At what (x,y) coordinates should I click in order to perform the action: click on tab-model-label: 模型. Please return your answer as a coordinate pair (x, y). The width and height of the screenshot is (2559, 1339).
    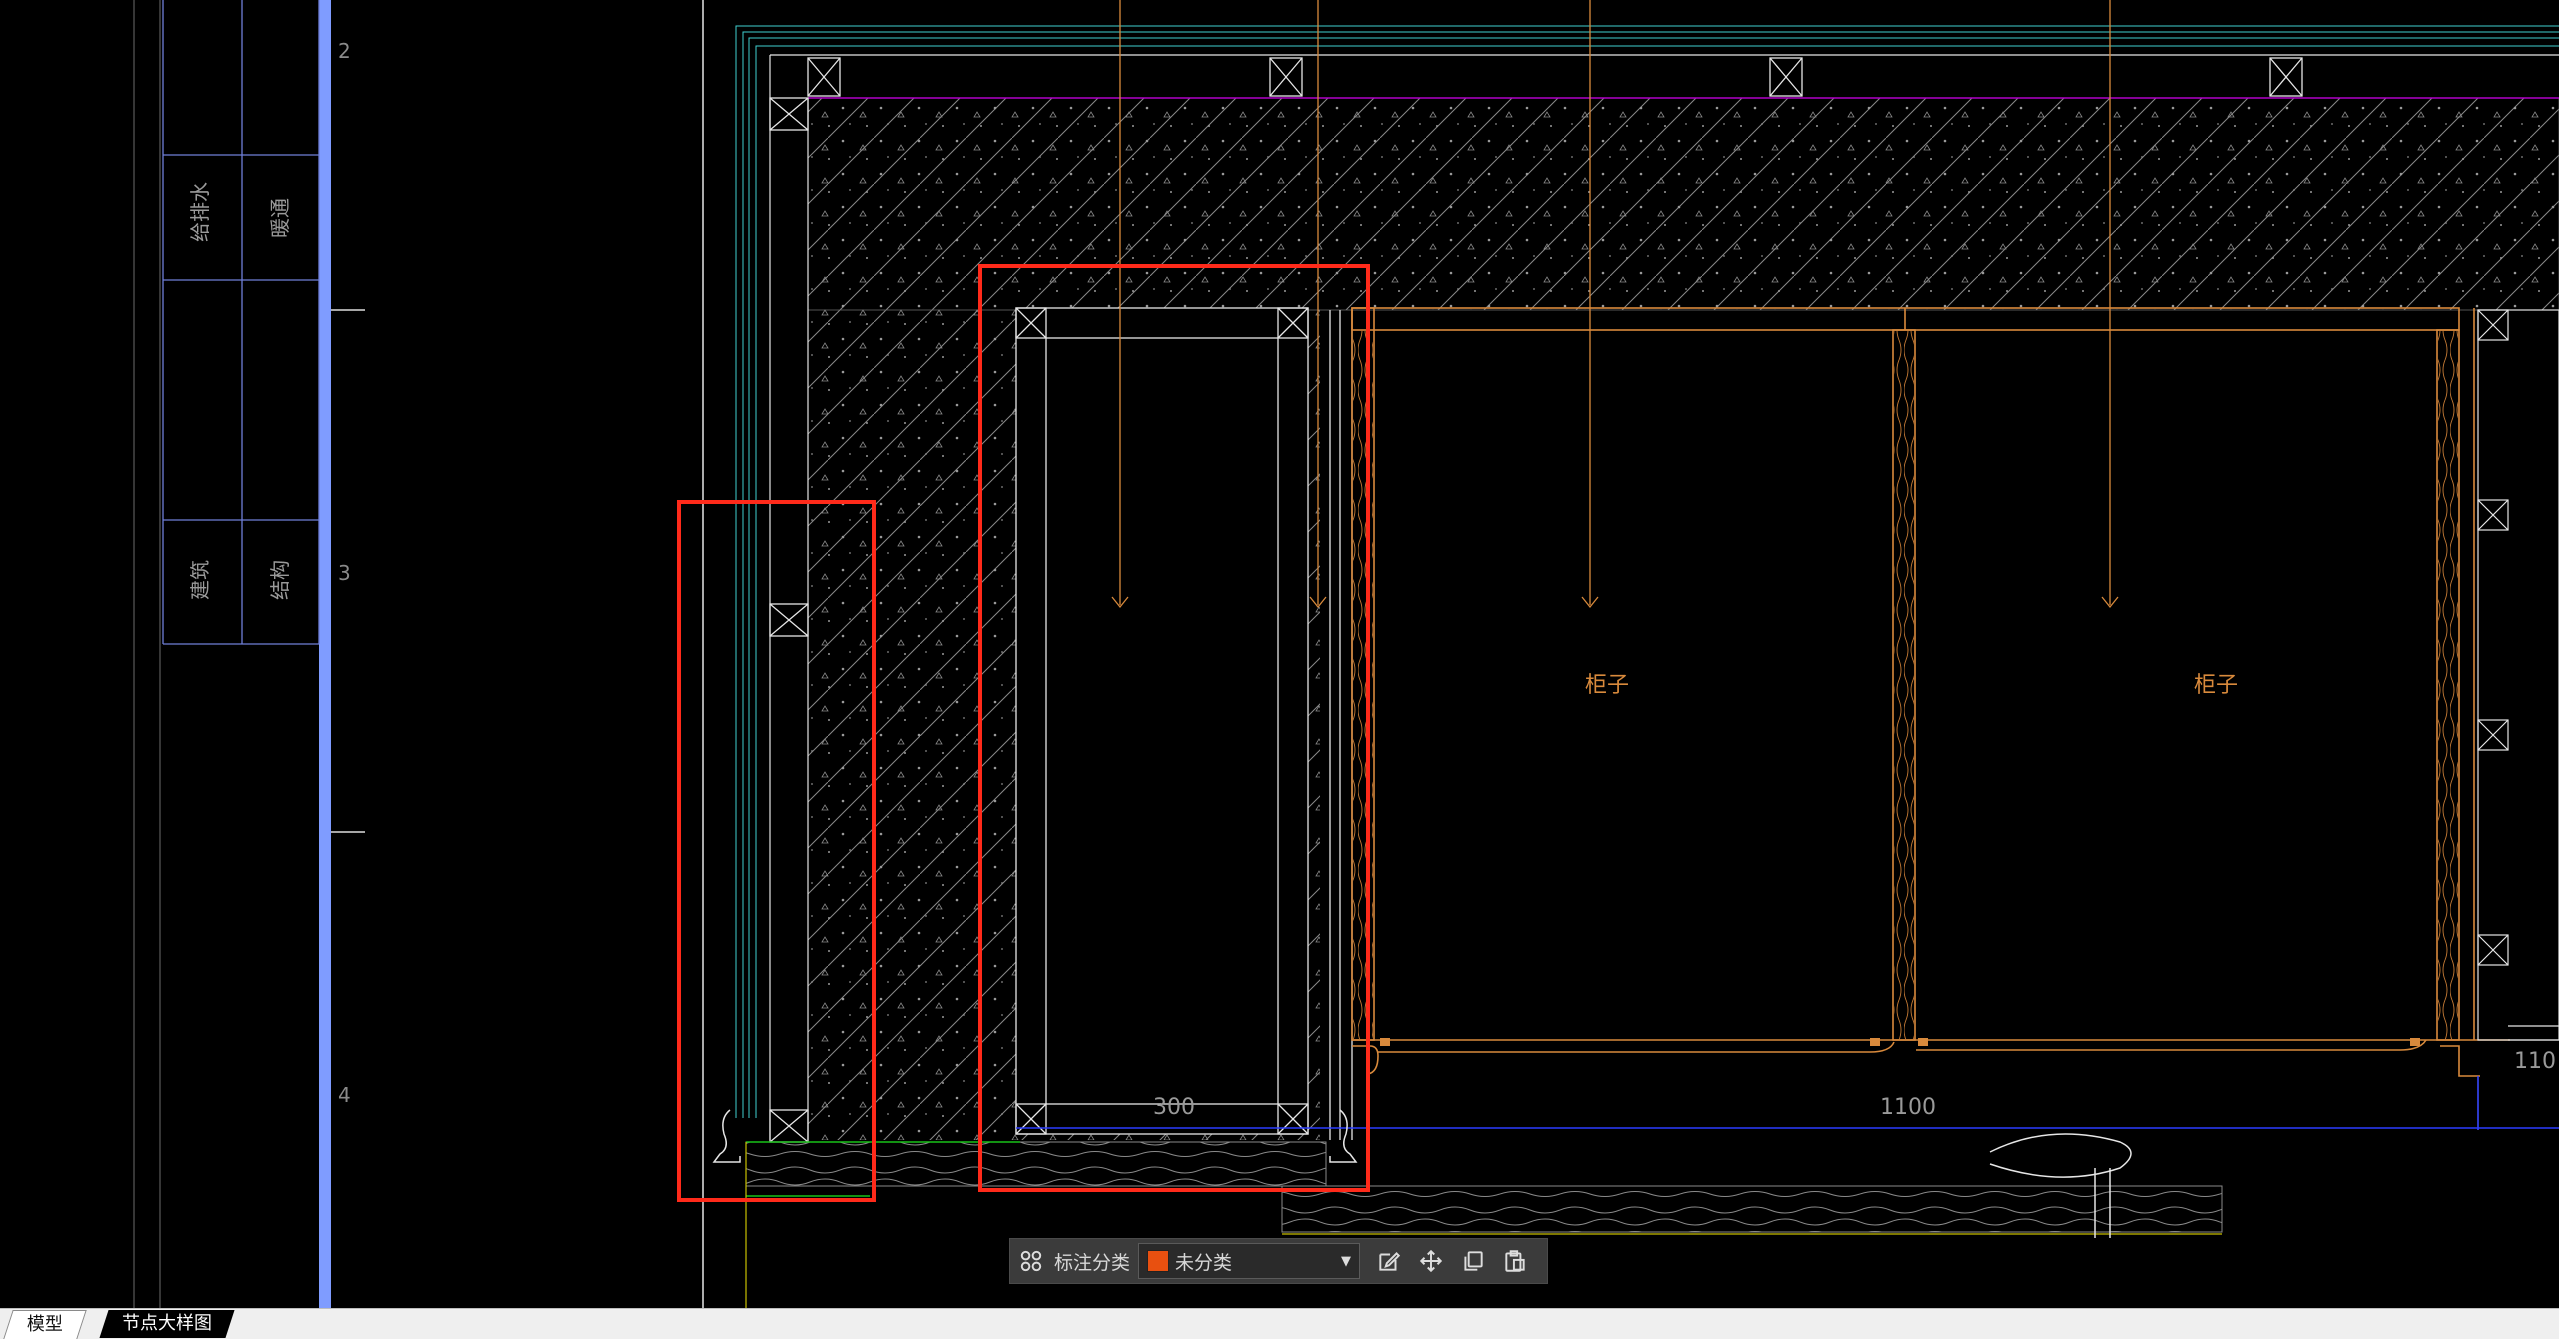
    Looking at the image, I should click on (44, 1324).